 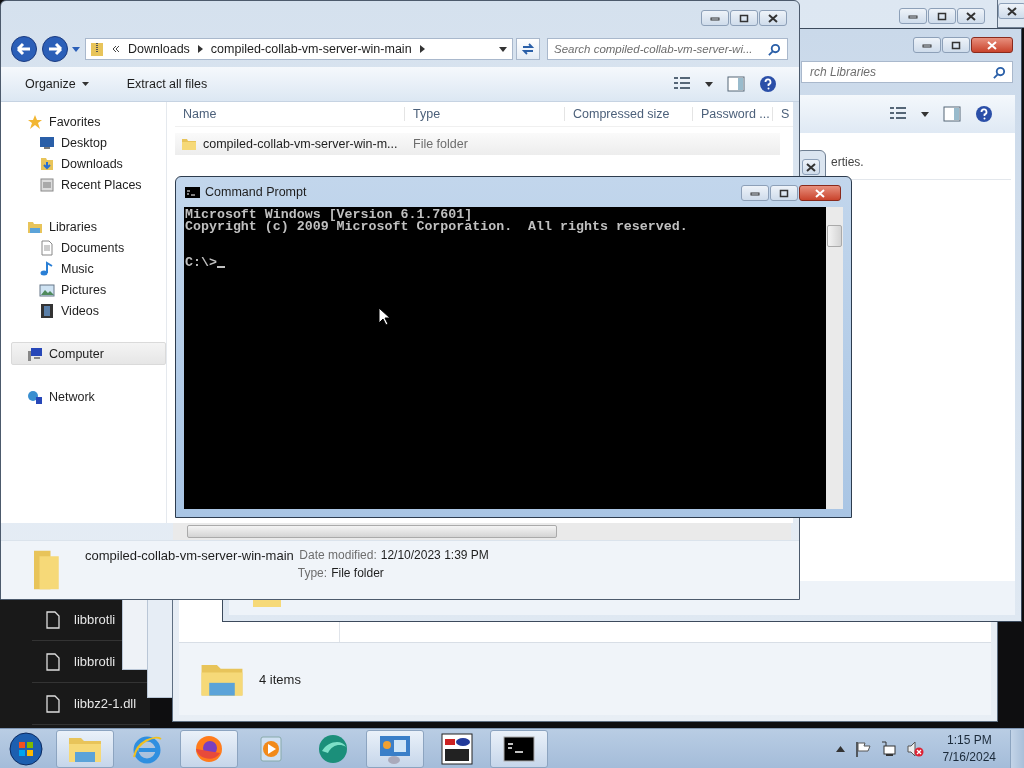 I want to click on refresh-button, so click(x=528, y=49).